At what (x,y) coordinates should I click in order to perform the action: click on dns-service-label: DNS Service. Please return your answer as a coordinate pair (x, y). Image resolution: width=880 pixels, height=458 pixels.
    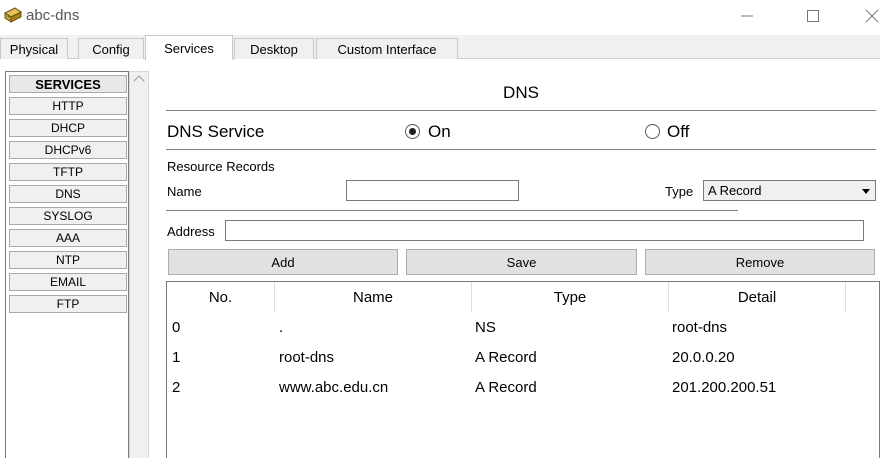
    Looking at the image, I should click on (216, 131).